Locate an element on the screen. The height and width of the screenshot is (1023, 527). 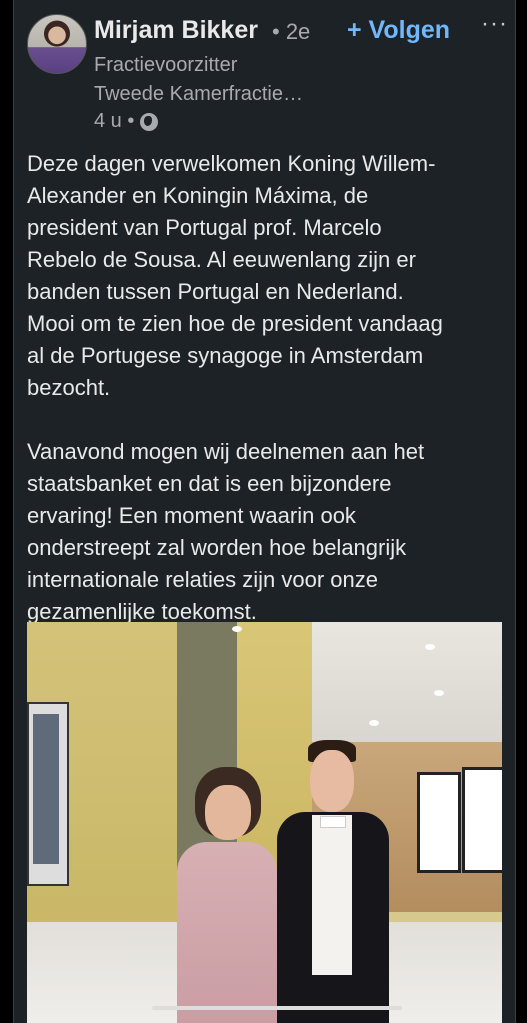
image-artwork-left is located at coordinates (48, 794).